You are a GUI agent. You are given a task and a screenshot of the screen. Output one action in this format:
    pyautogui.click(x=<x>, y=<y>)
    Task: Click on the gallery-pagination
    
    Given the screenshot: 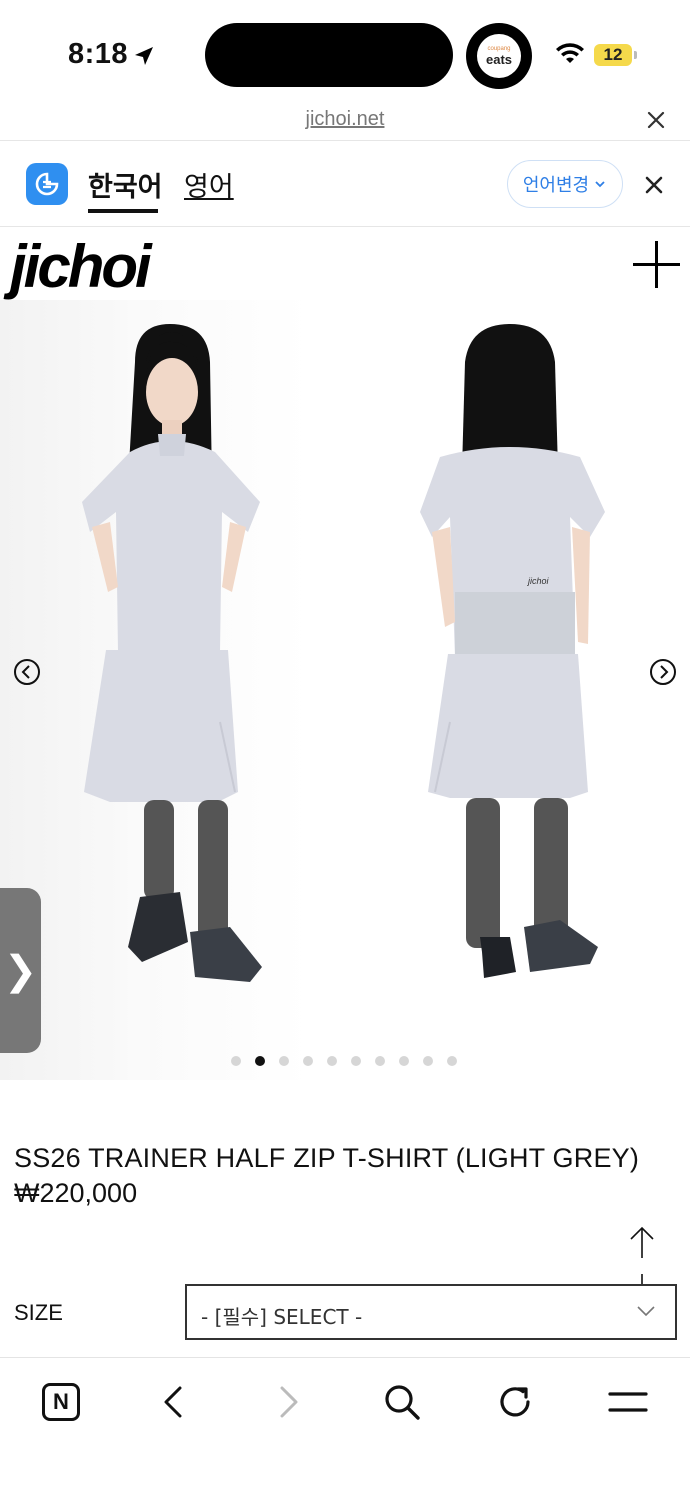 What is the action you would take?
    pyautogui.click(x=344, y=1062)
    